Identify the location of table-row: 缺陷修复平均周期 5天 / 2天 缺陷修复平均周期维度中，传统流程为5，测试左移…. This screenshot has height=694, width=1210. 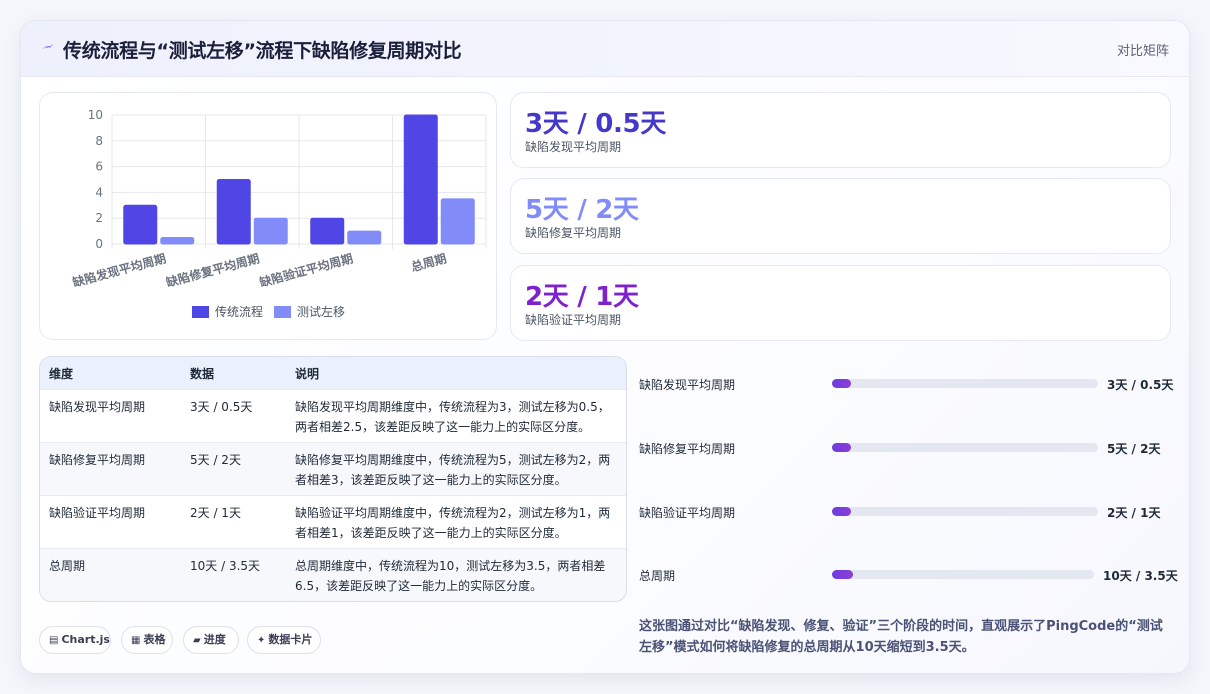
(333, 469).